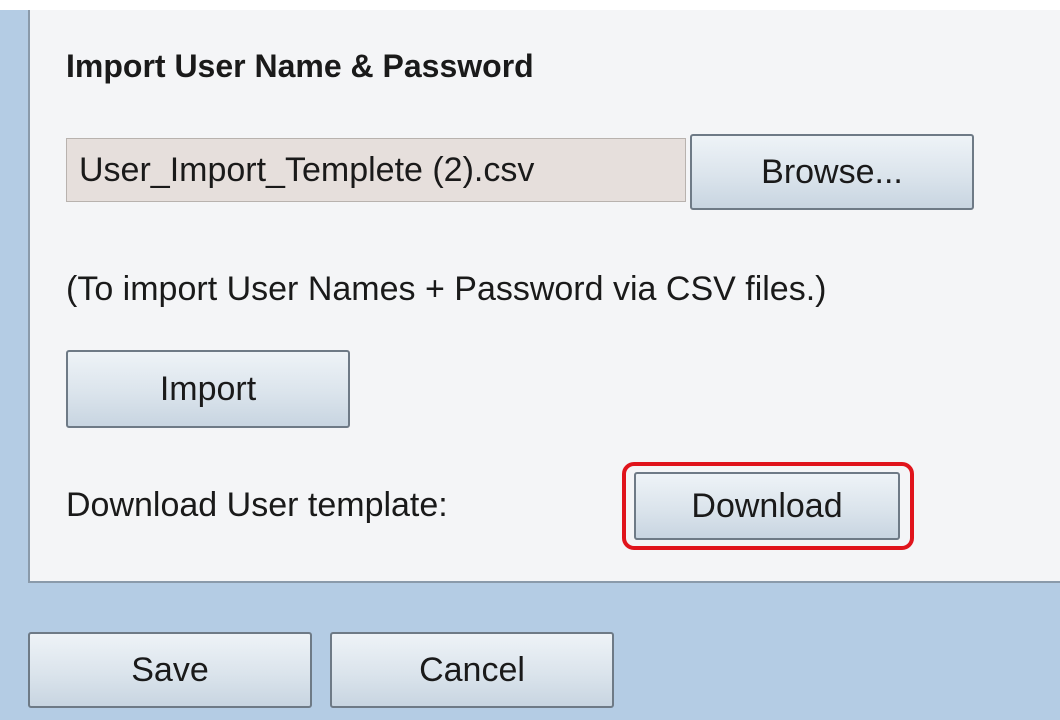 The image size is (1060, 720). What do you see at coordinates (767, 506) in the screenshot?
I see `download-button: Download` at bounding box center [767, 506].